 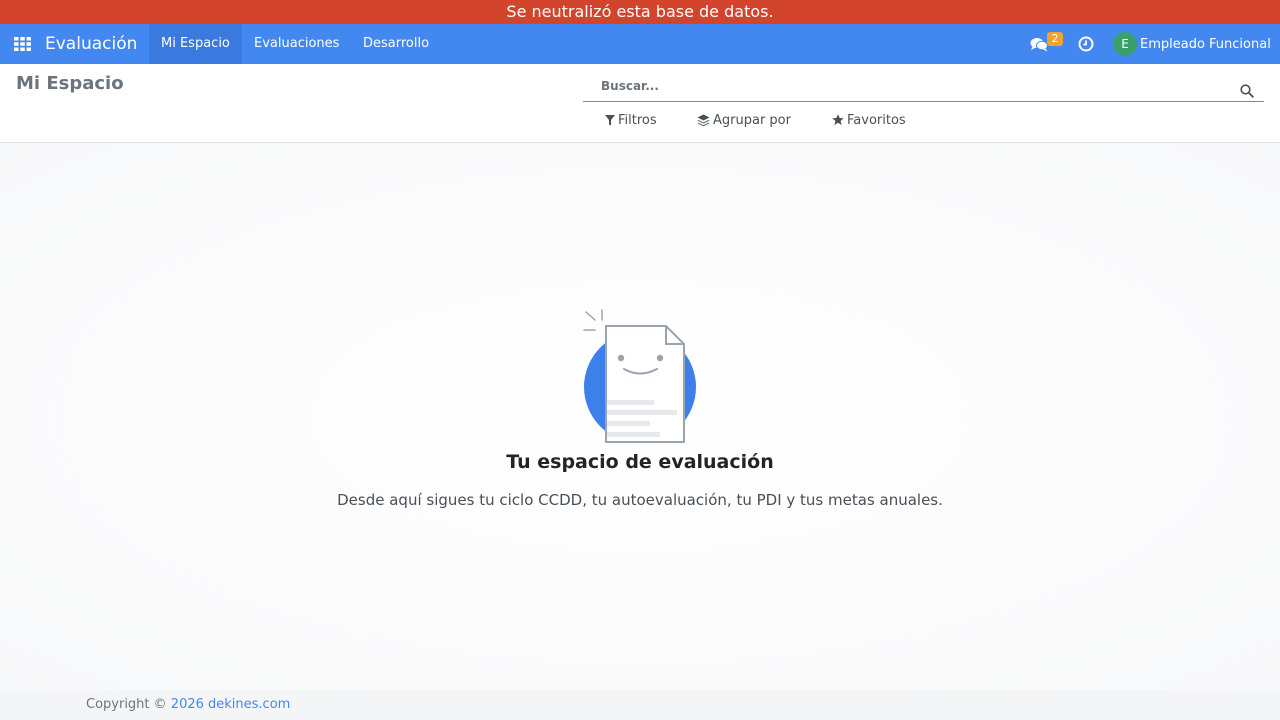 I want to click on menu-item-evaluaciones: Evaluaciones, so click(x=296, y=44).